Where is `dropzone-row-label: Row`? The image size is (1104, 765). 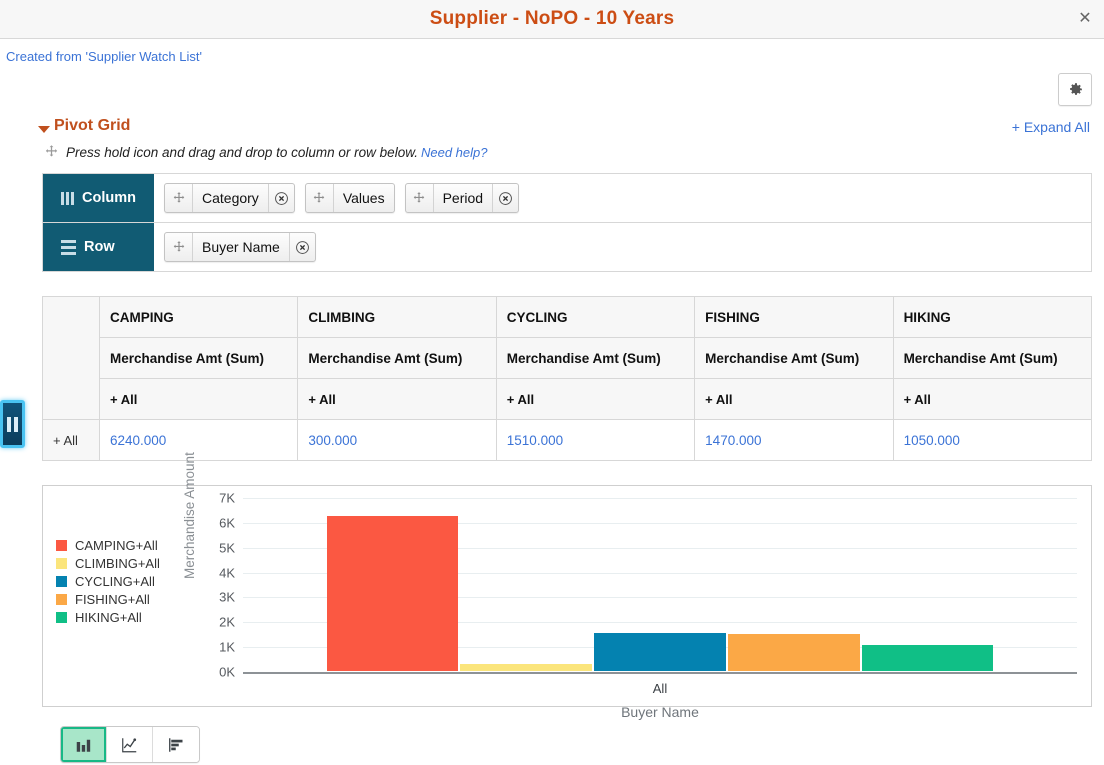
dropzone-row-label: Row is located at coordinates (98, 247).